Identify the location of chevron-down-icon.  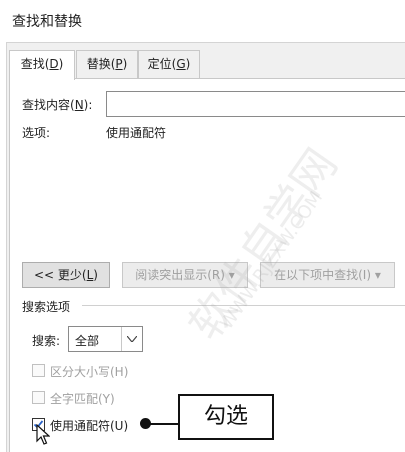
(131, 339).